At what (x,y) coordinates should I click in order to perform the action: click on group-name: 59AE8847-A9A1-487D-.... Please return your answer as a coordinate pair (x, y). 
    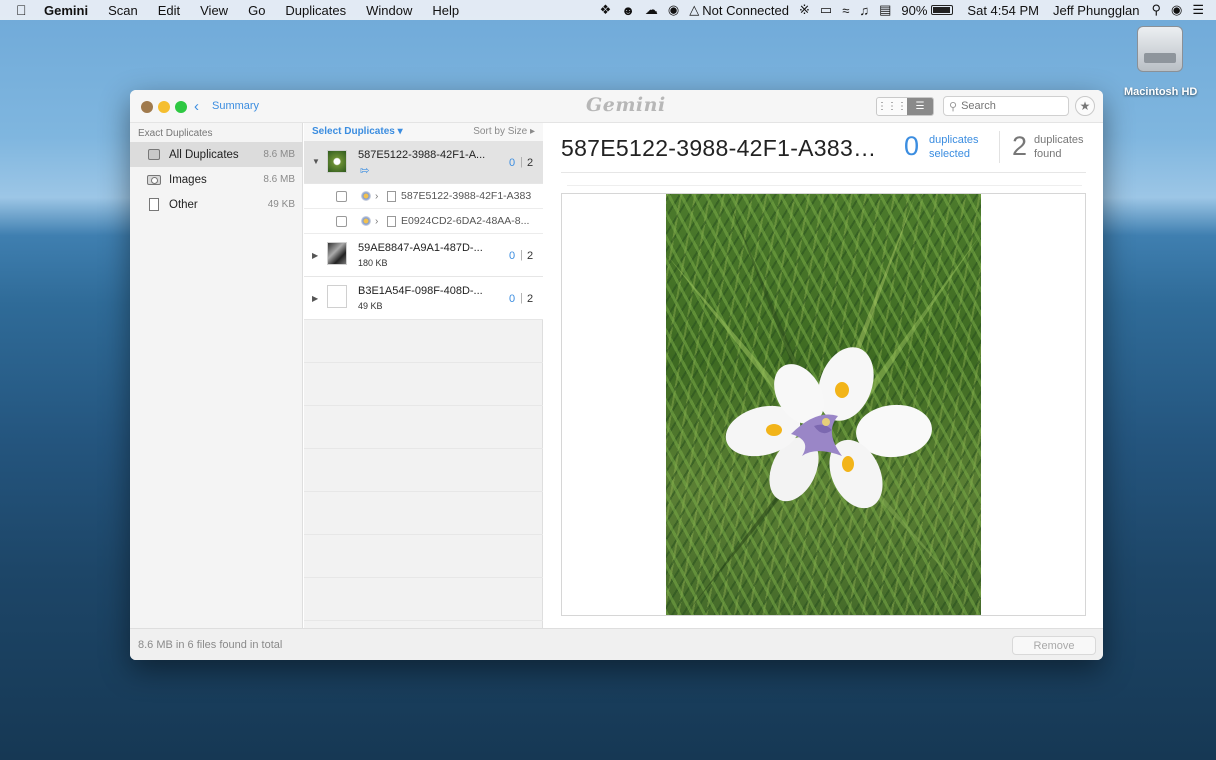
    Looking at the image, I should click on (420, 248).